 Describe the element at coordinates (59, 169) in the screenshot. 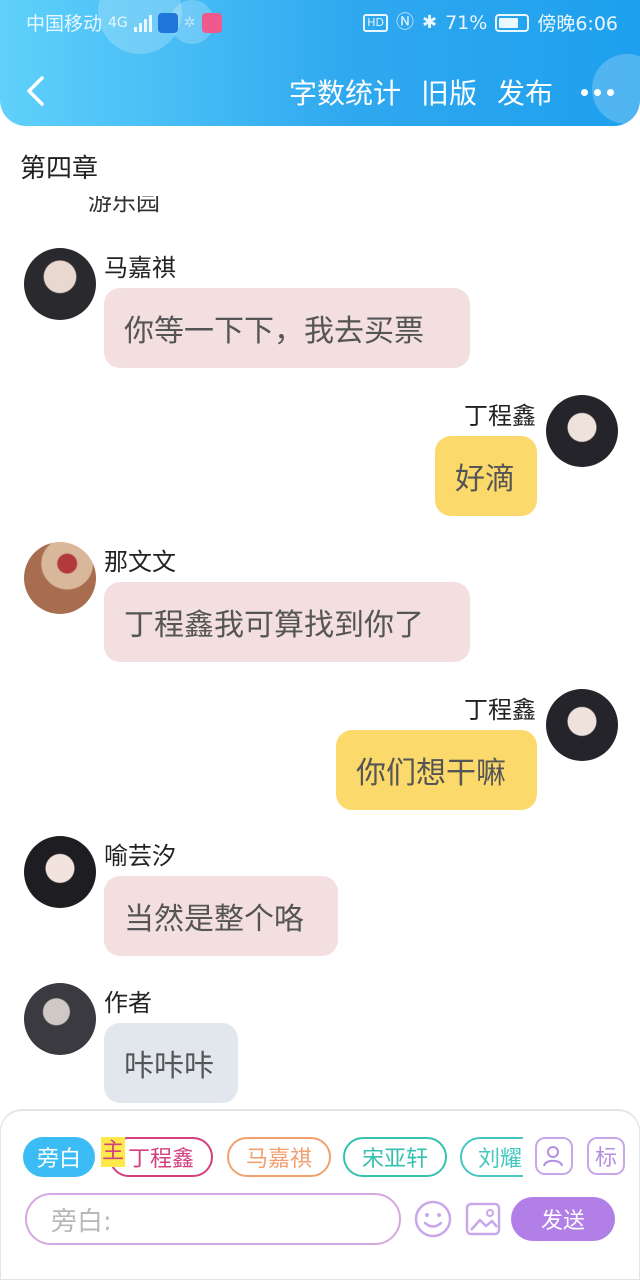

I see `chapter-title: 第四章` at that location.